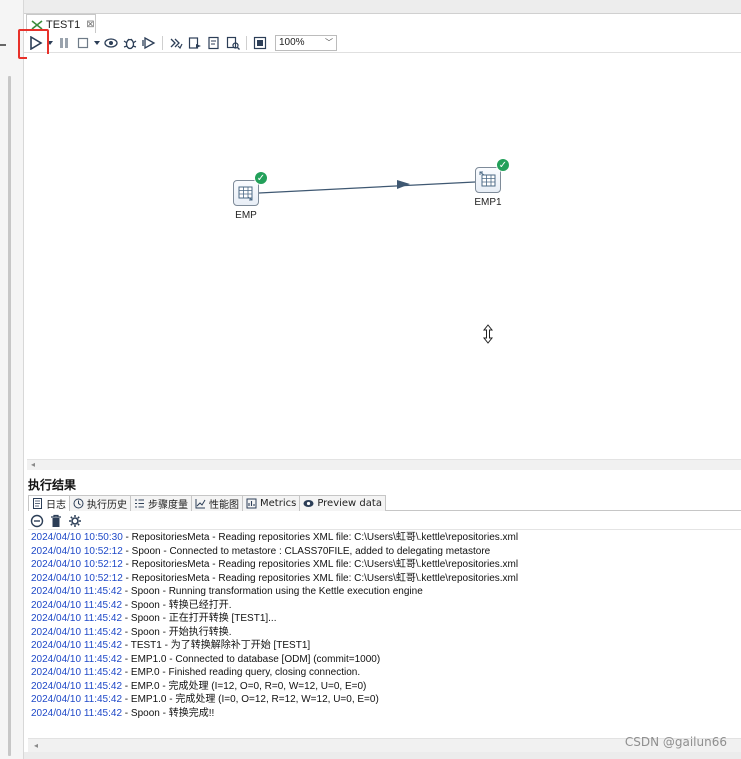 This screenshot has height=759, width=741. Describe the element at coordinates (492, 175) in the screenshot. I see `table-output-icon: ✓` at that location.